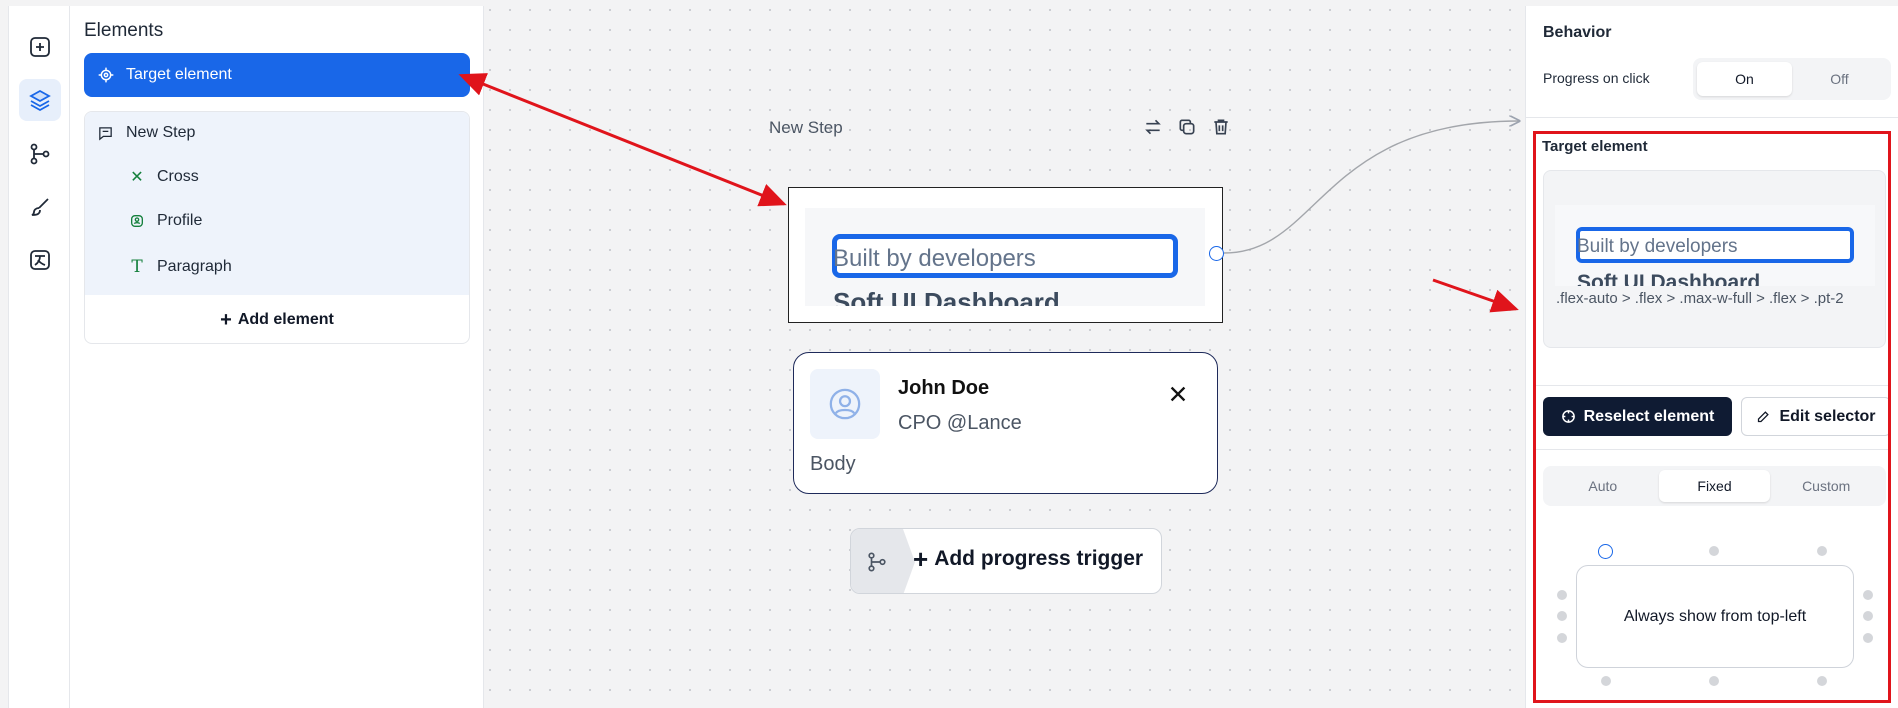 The height and width of the screenshot is (708, 1898). Describe the element at coordinates (946, 296) in the screenshot. I see `preview-text-line2: Soft UI Dashboard` at that location.